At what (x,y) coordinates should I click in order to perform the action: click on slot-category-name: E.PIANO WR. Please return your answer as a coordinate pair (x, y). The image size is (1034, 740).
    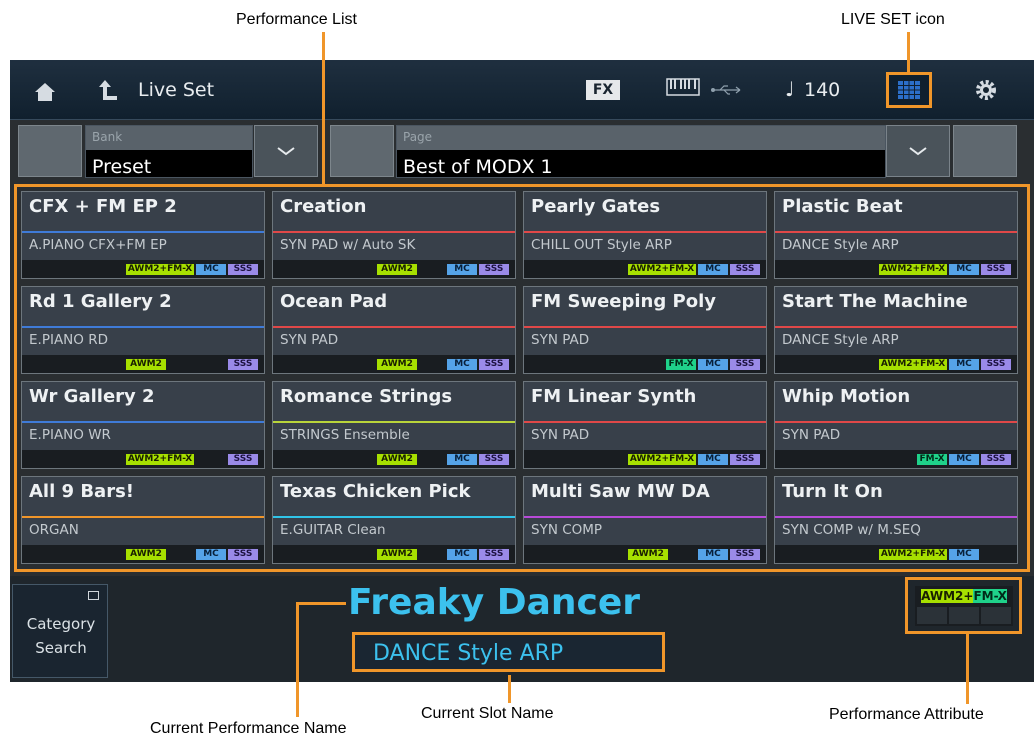
    Looking at the image, I should click on (70, 435).